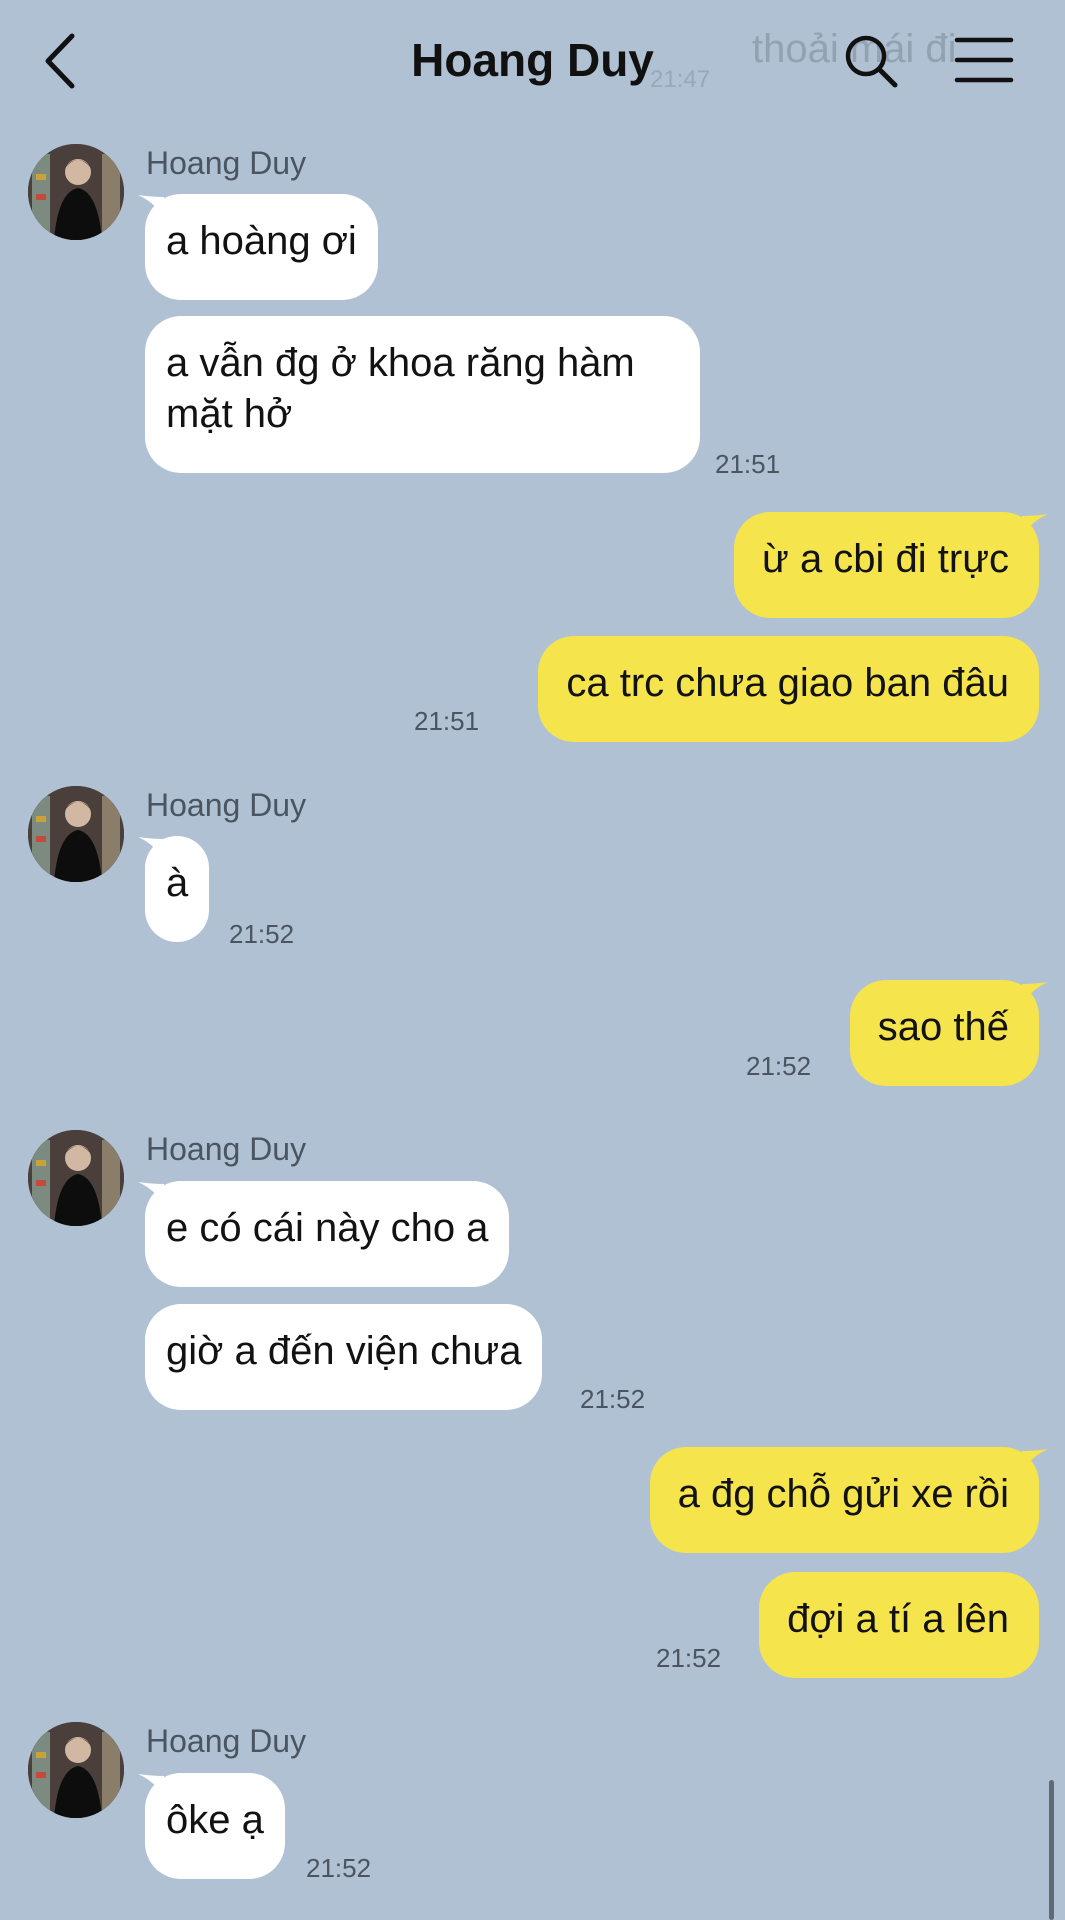 This screenshot has height=1920, width=1065. I want to click on message-bubble: ôke ạ, so click(215, 1826).